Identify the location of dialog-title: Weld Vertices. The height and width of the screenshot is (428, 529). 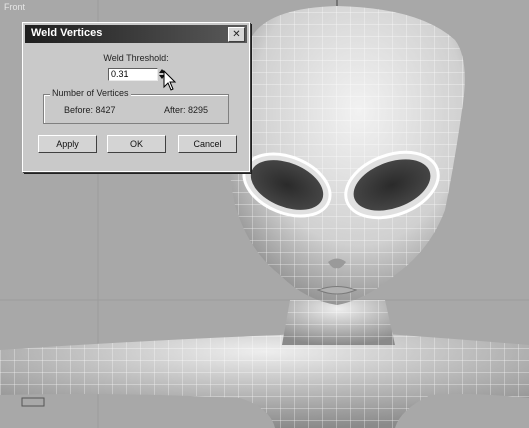
(67, 33).